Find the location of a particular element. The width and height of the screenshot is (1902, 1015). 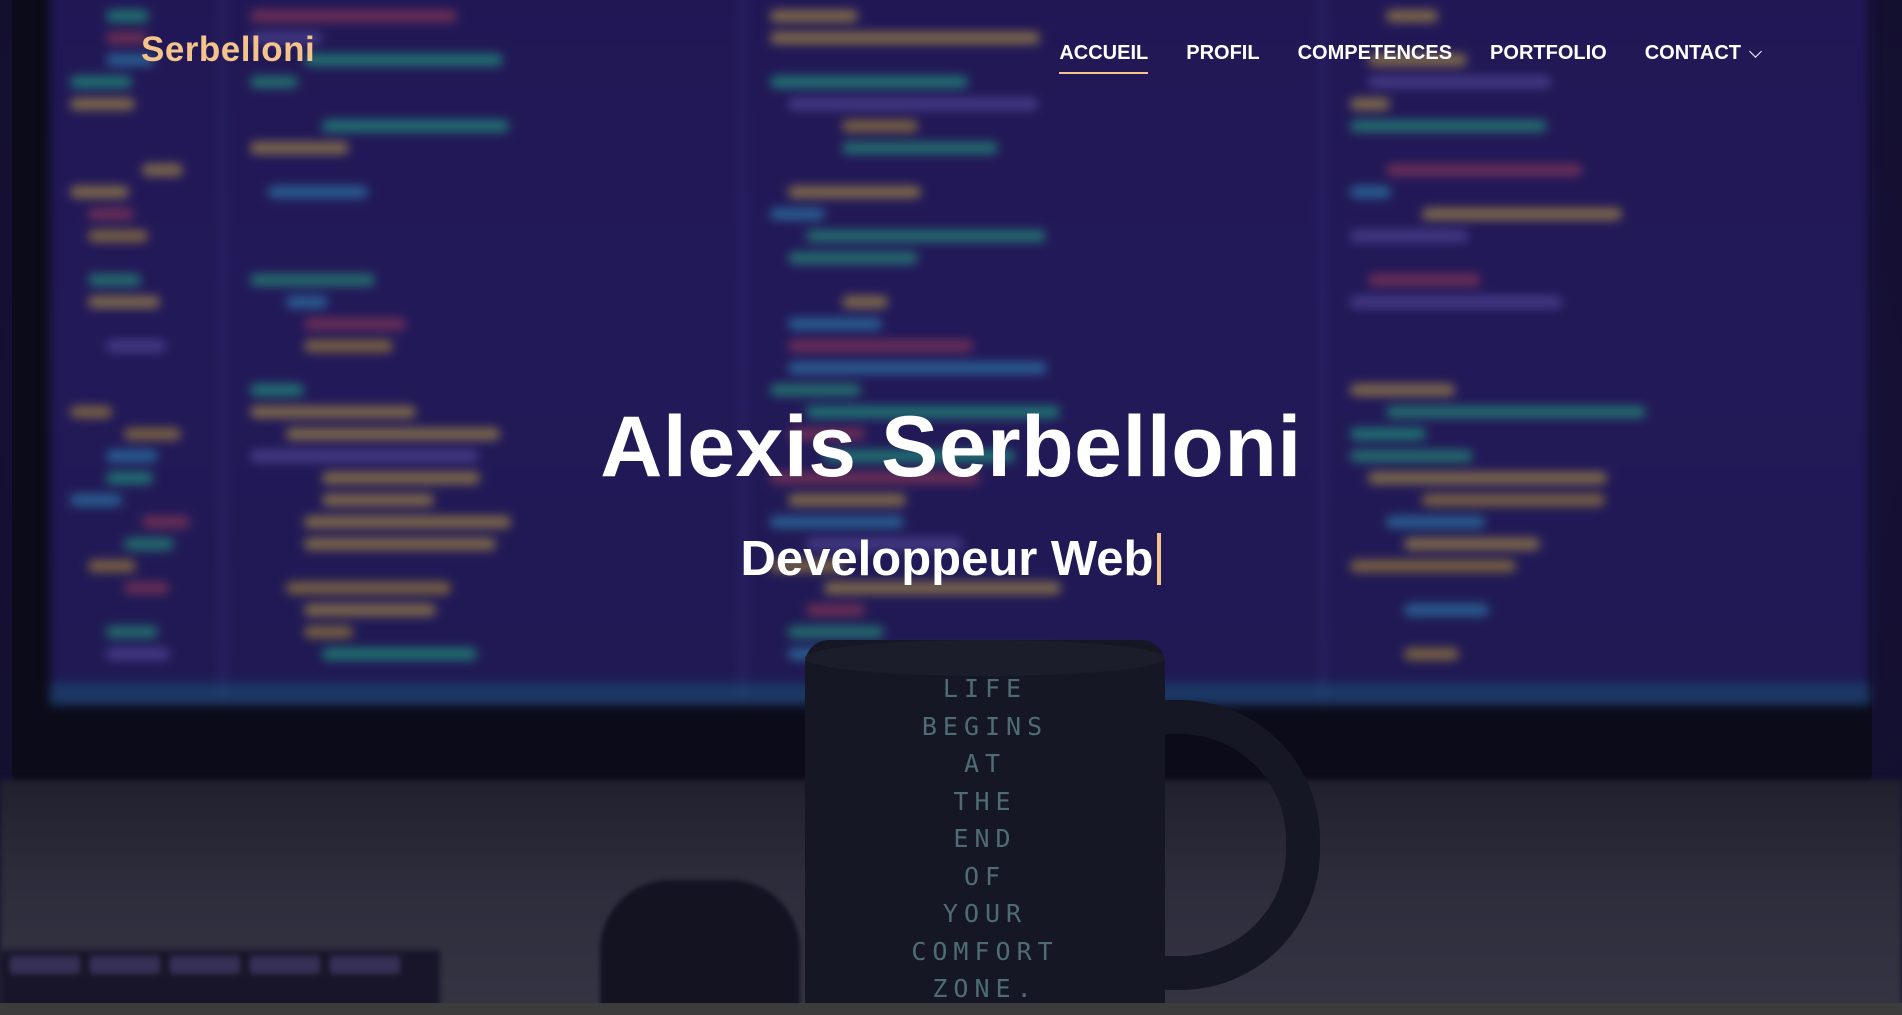

nav-item-label: ACCUEIL is located at coordinates (1104, 53).